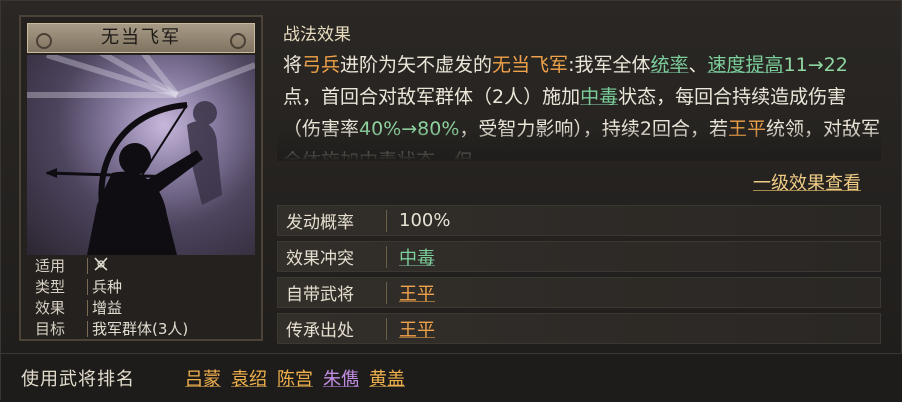 This screenshot has height=402, width=902. What do you see at coordinates (293, 65) in the screenshot?
I see `effect-text-segment: 将` at bounding box center [293, 65].